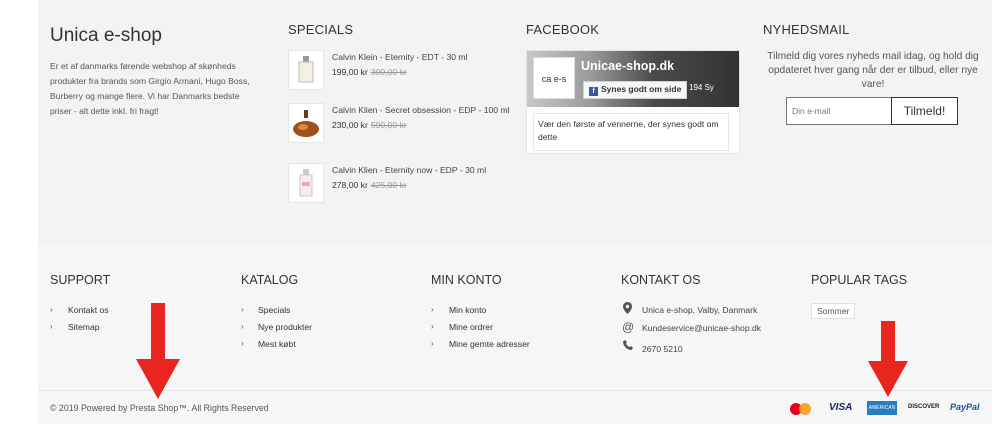  What do you see at coordinates (466, 280) in the screenshot?
I see `min-konto-heading: MIN KONTO` at bounding box center [466, 280].